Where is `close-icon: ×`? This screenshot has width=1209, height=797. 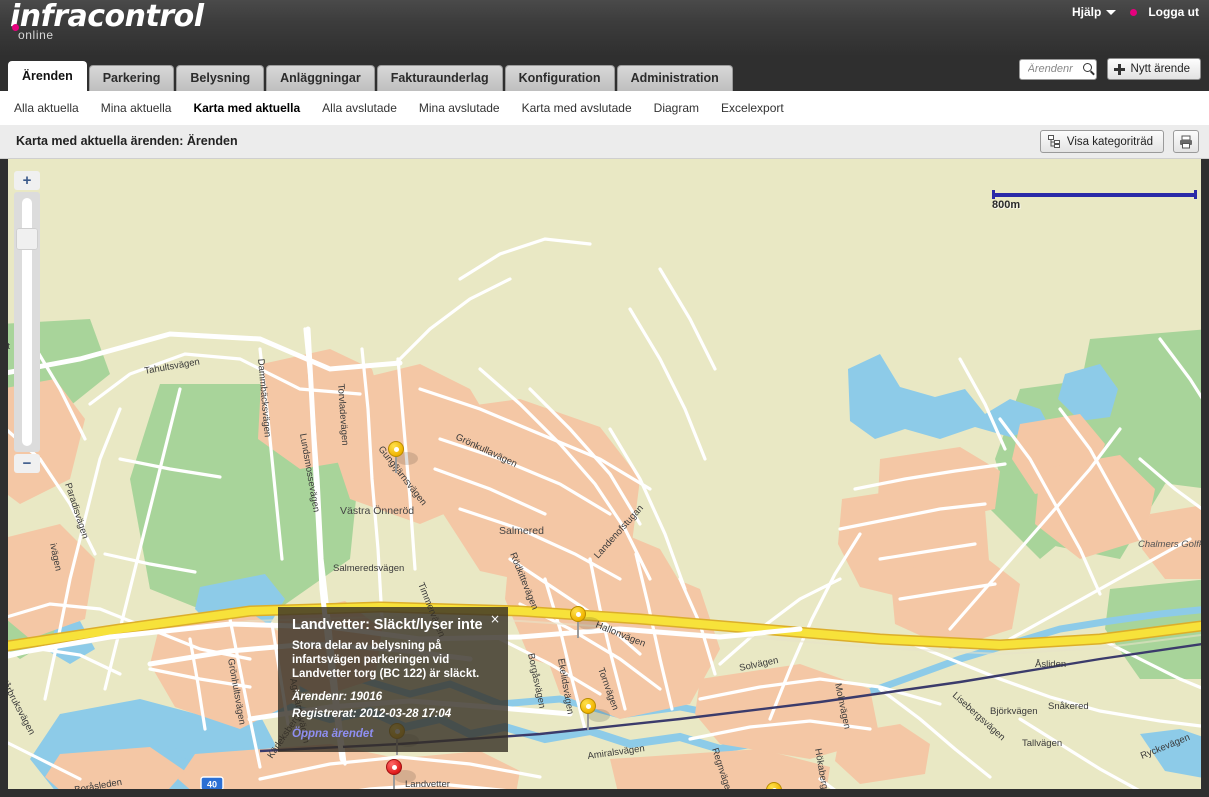
close-icon: × is located at coordinates (495, 619).